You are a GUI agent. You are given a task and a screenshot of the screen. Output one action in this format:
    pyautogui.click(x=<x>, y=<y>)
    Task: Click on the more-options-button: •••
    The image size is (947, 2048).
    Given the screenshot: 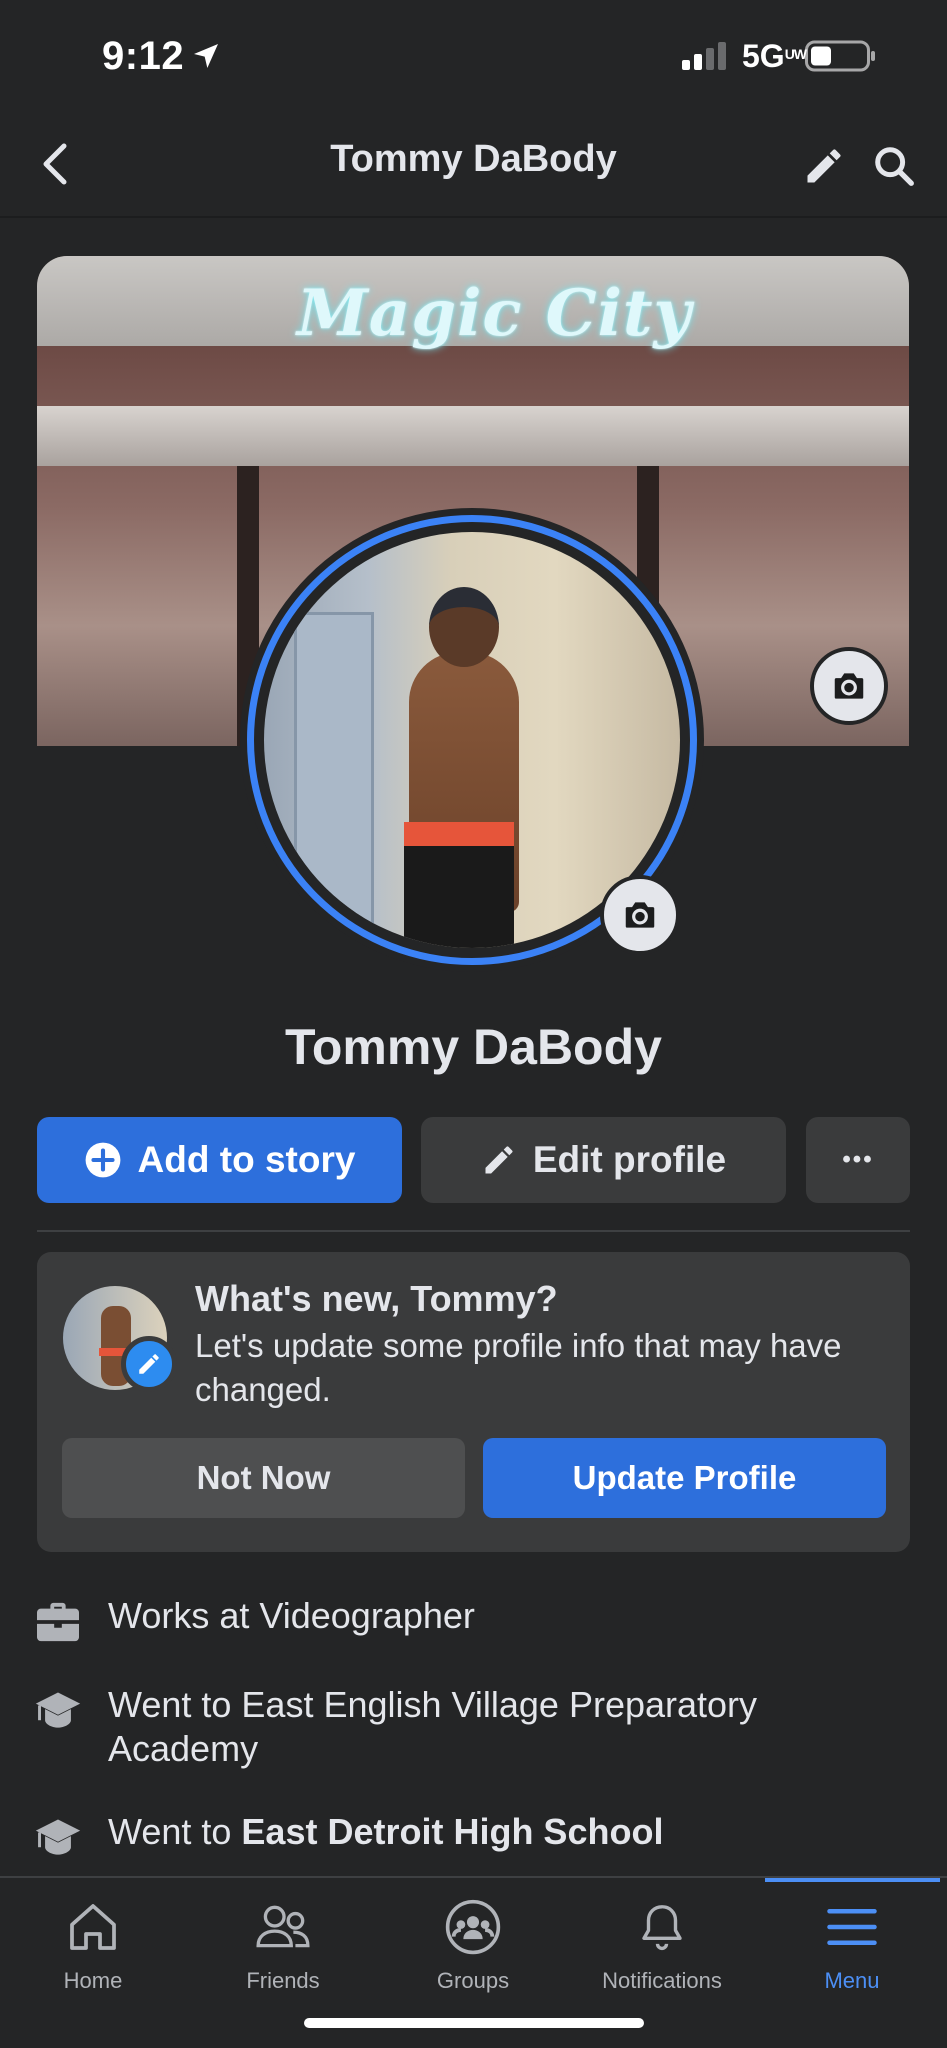 What is the action you would take?
    pyautogui.click(x=858, y=1160)
    